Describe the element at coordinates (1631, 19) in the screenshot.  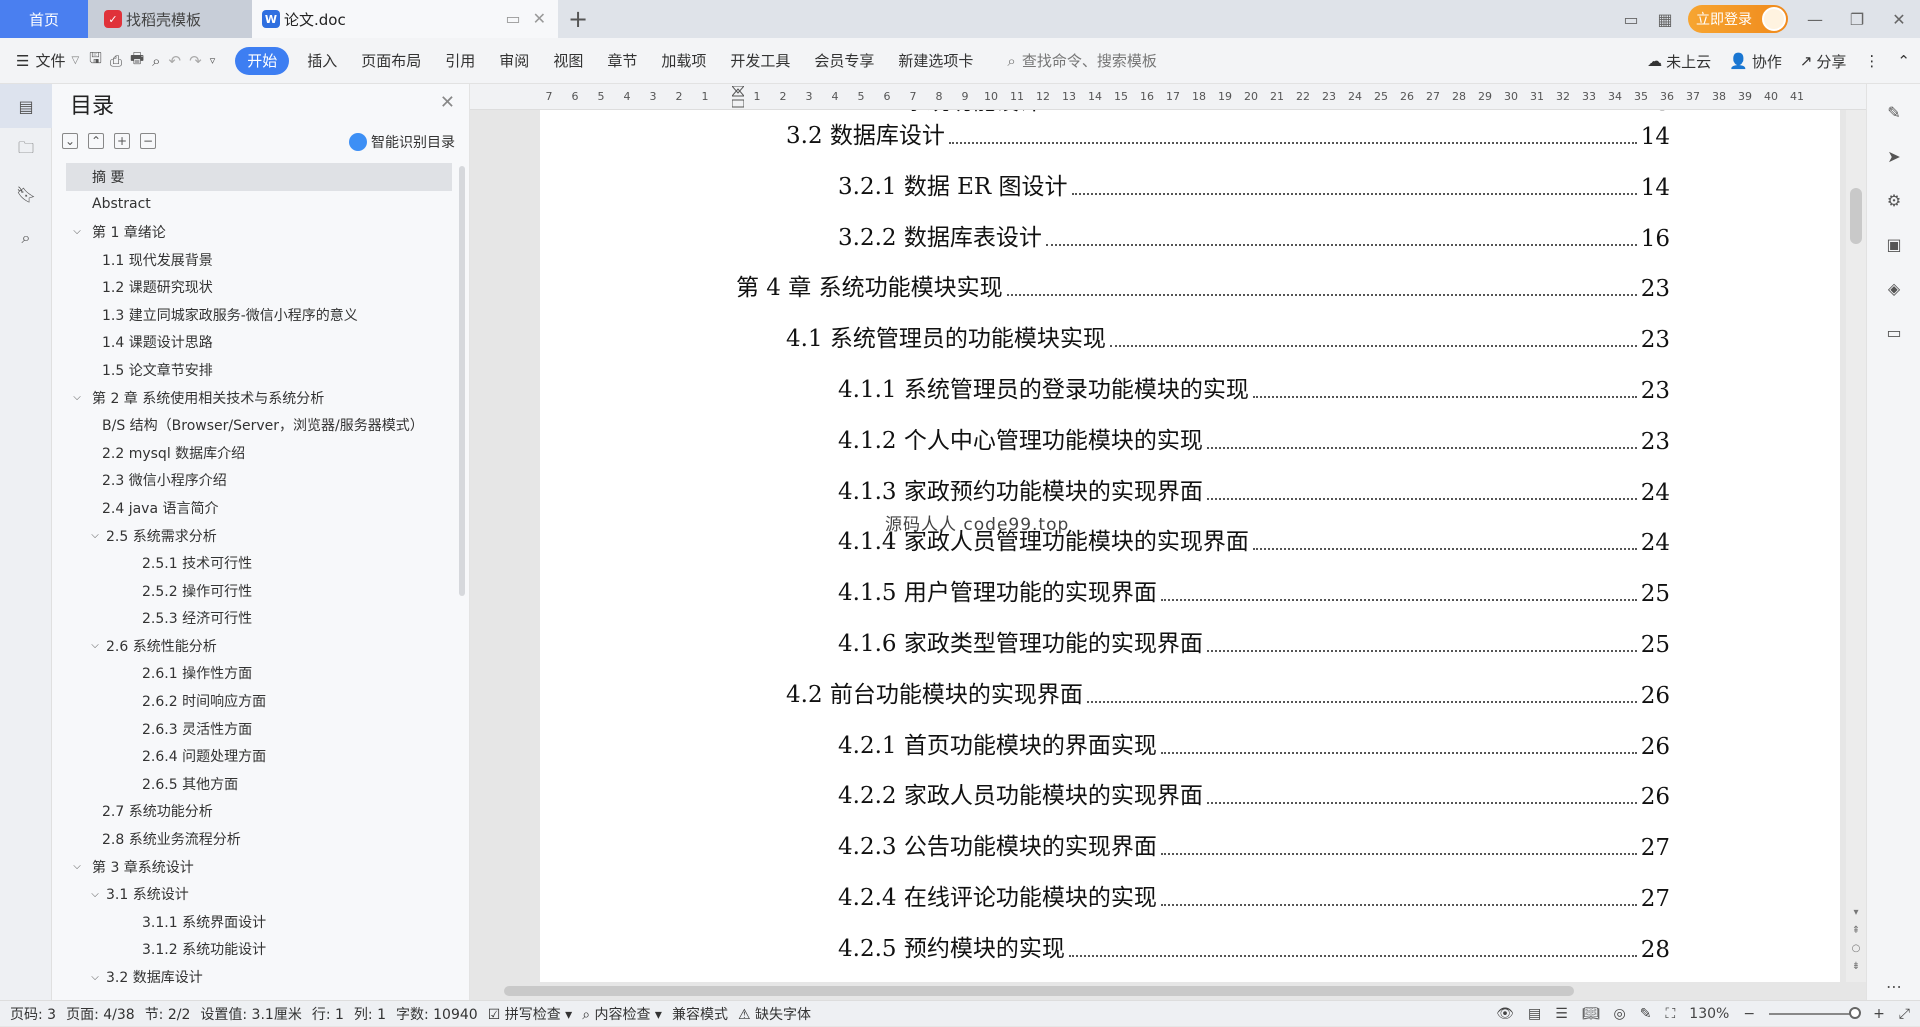
I see `layout-icon: ▭` at that location.